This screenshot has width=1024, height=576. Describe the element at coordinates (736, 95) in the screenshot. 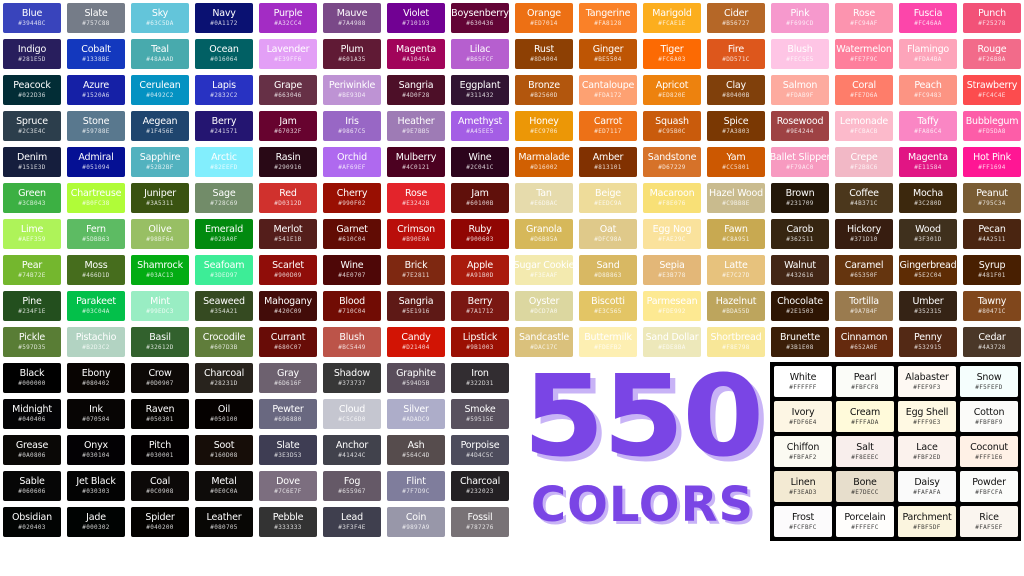

I see `color-hex: #80400B` at that location.